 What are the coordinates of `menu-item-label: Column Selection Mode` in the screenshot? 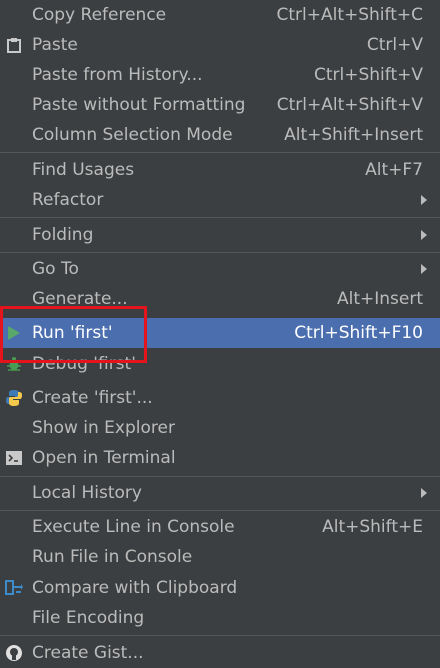 It's located at (132, 135).